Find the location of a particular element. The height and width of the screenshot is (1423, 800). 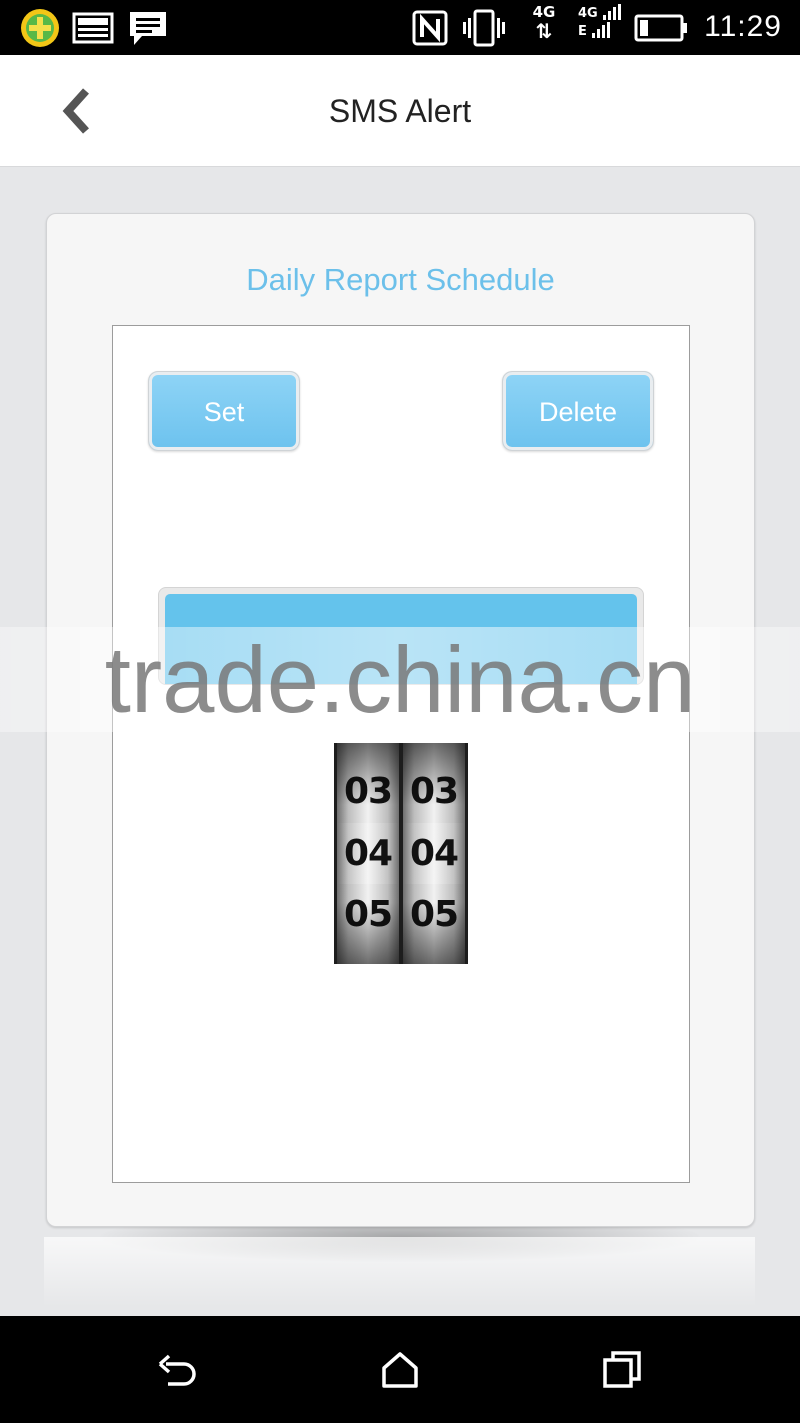

clock-time: 11:29 is located at coordinates (743, 26).